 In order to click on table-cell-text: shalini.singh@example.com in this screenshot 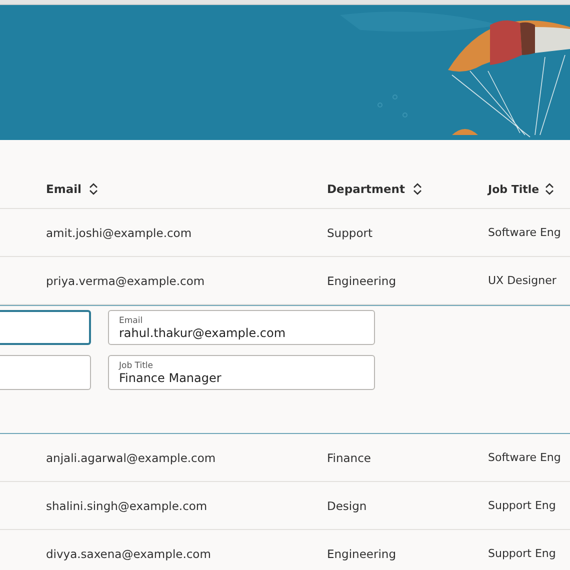, I will do `click(127, 505)`.